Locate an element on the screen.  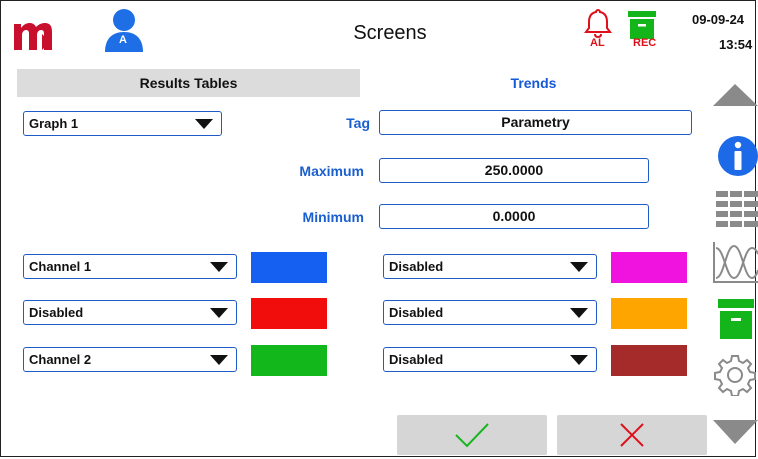
channel-select-left-3: Channel 2 is located at coordinates (130, 359).